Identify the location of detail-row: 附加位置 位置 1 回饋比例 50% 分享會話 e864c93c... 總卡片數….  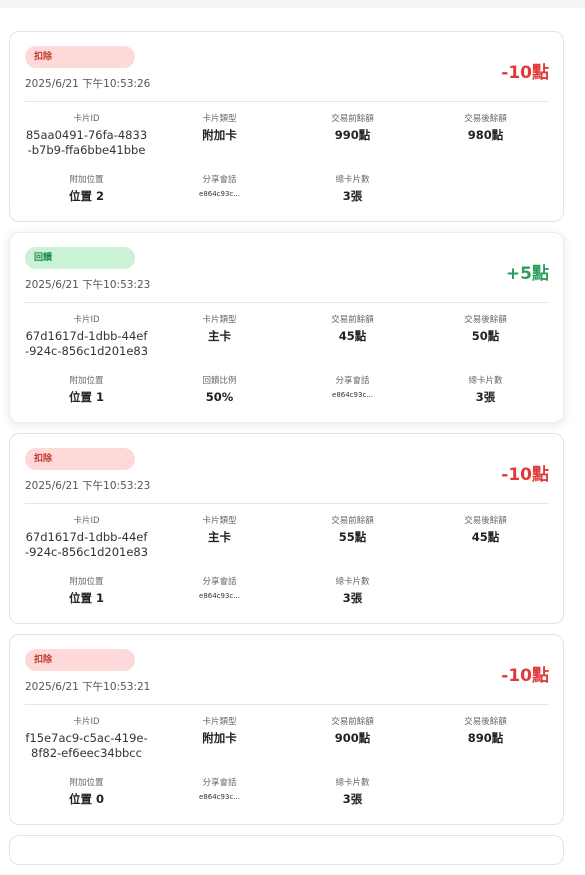
(286, 390).